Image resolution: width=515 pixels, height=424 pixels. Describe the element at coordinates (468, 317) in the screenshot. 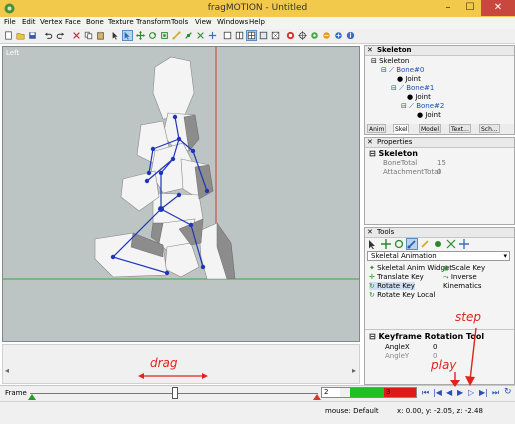

I see `annotation-step: step` at that location.